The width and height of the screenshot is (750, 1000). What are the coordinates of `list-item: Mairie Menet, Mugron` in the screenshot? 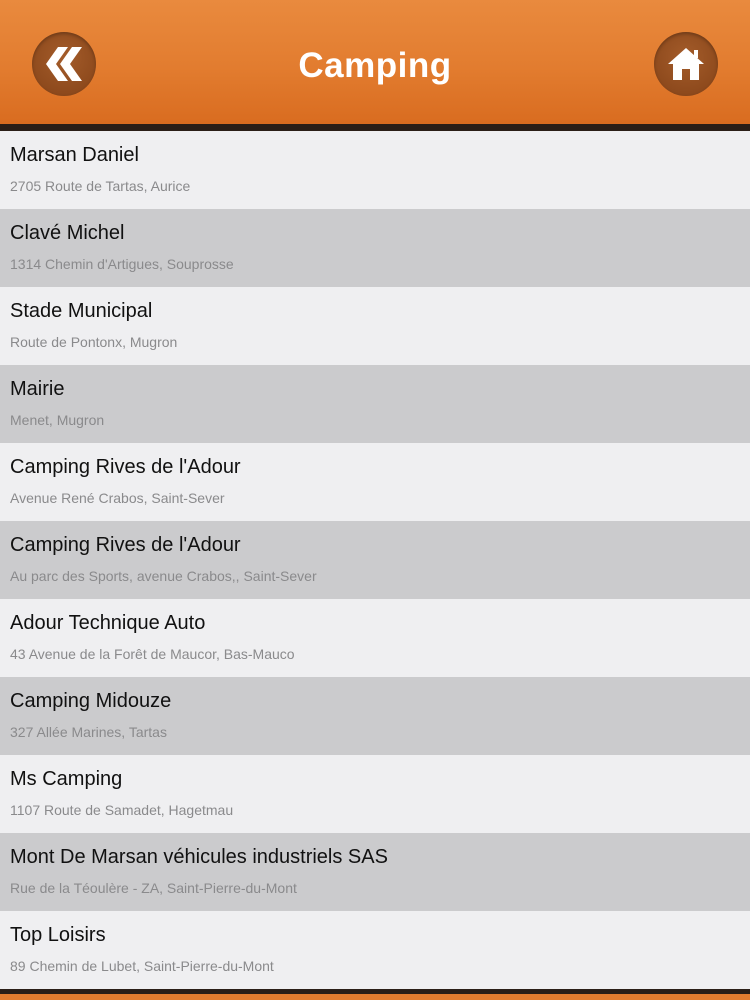 It's located at (375, 404).